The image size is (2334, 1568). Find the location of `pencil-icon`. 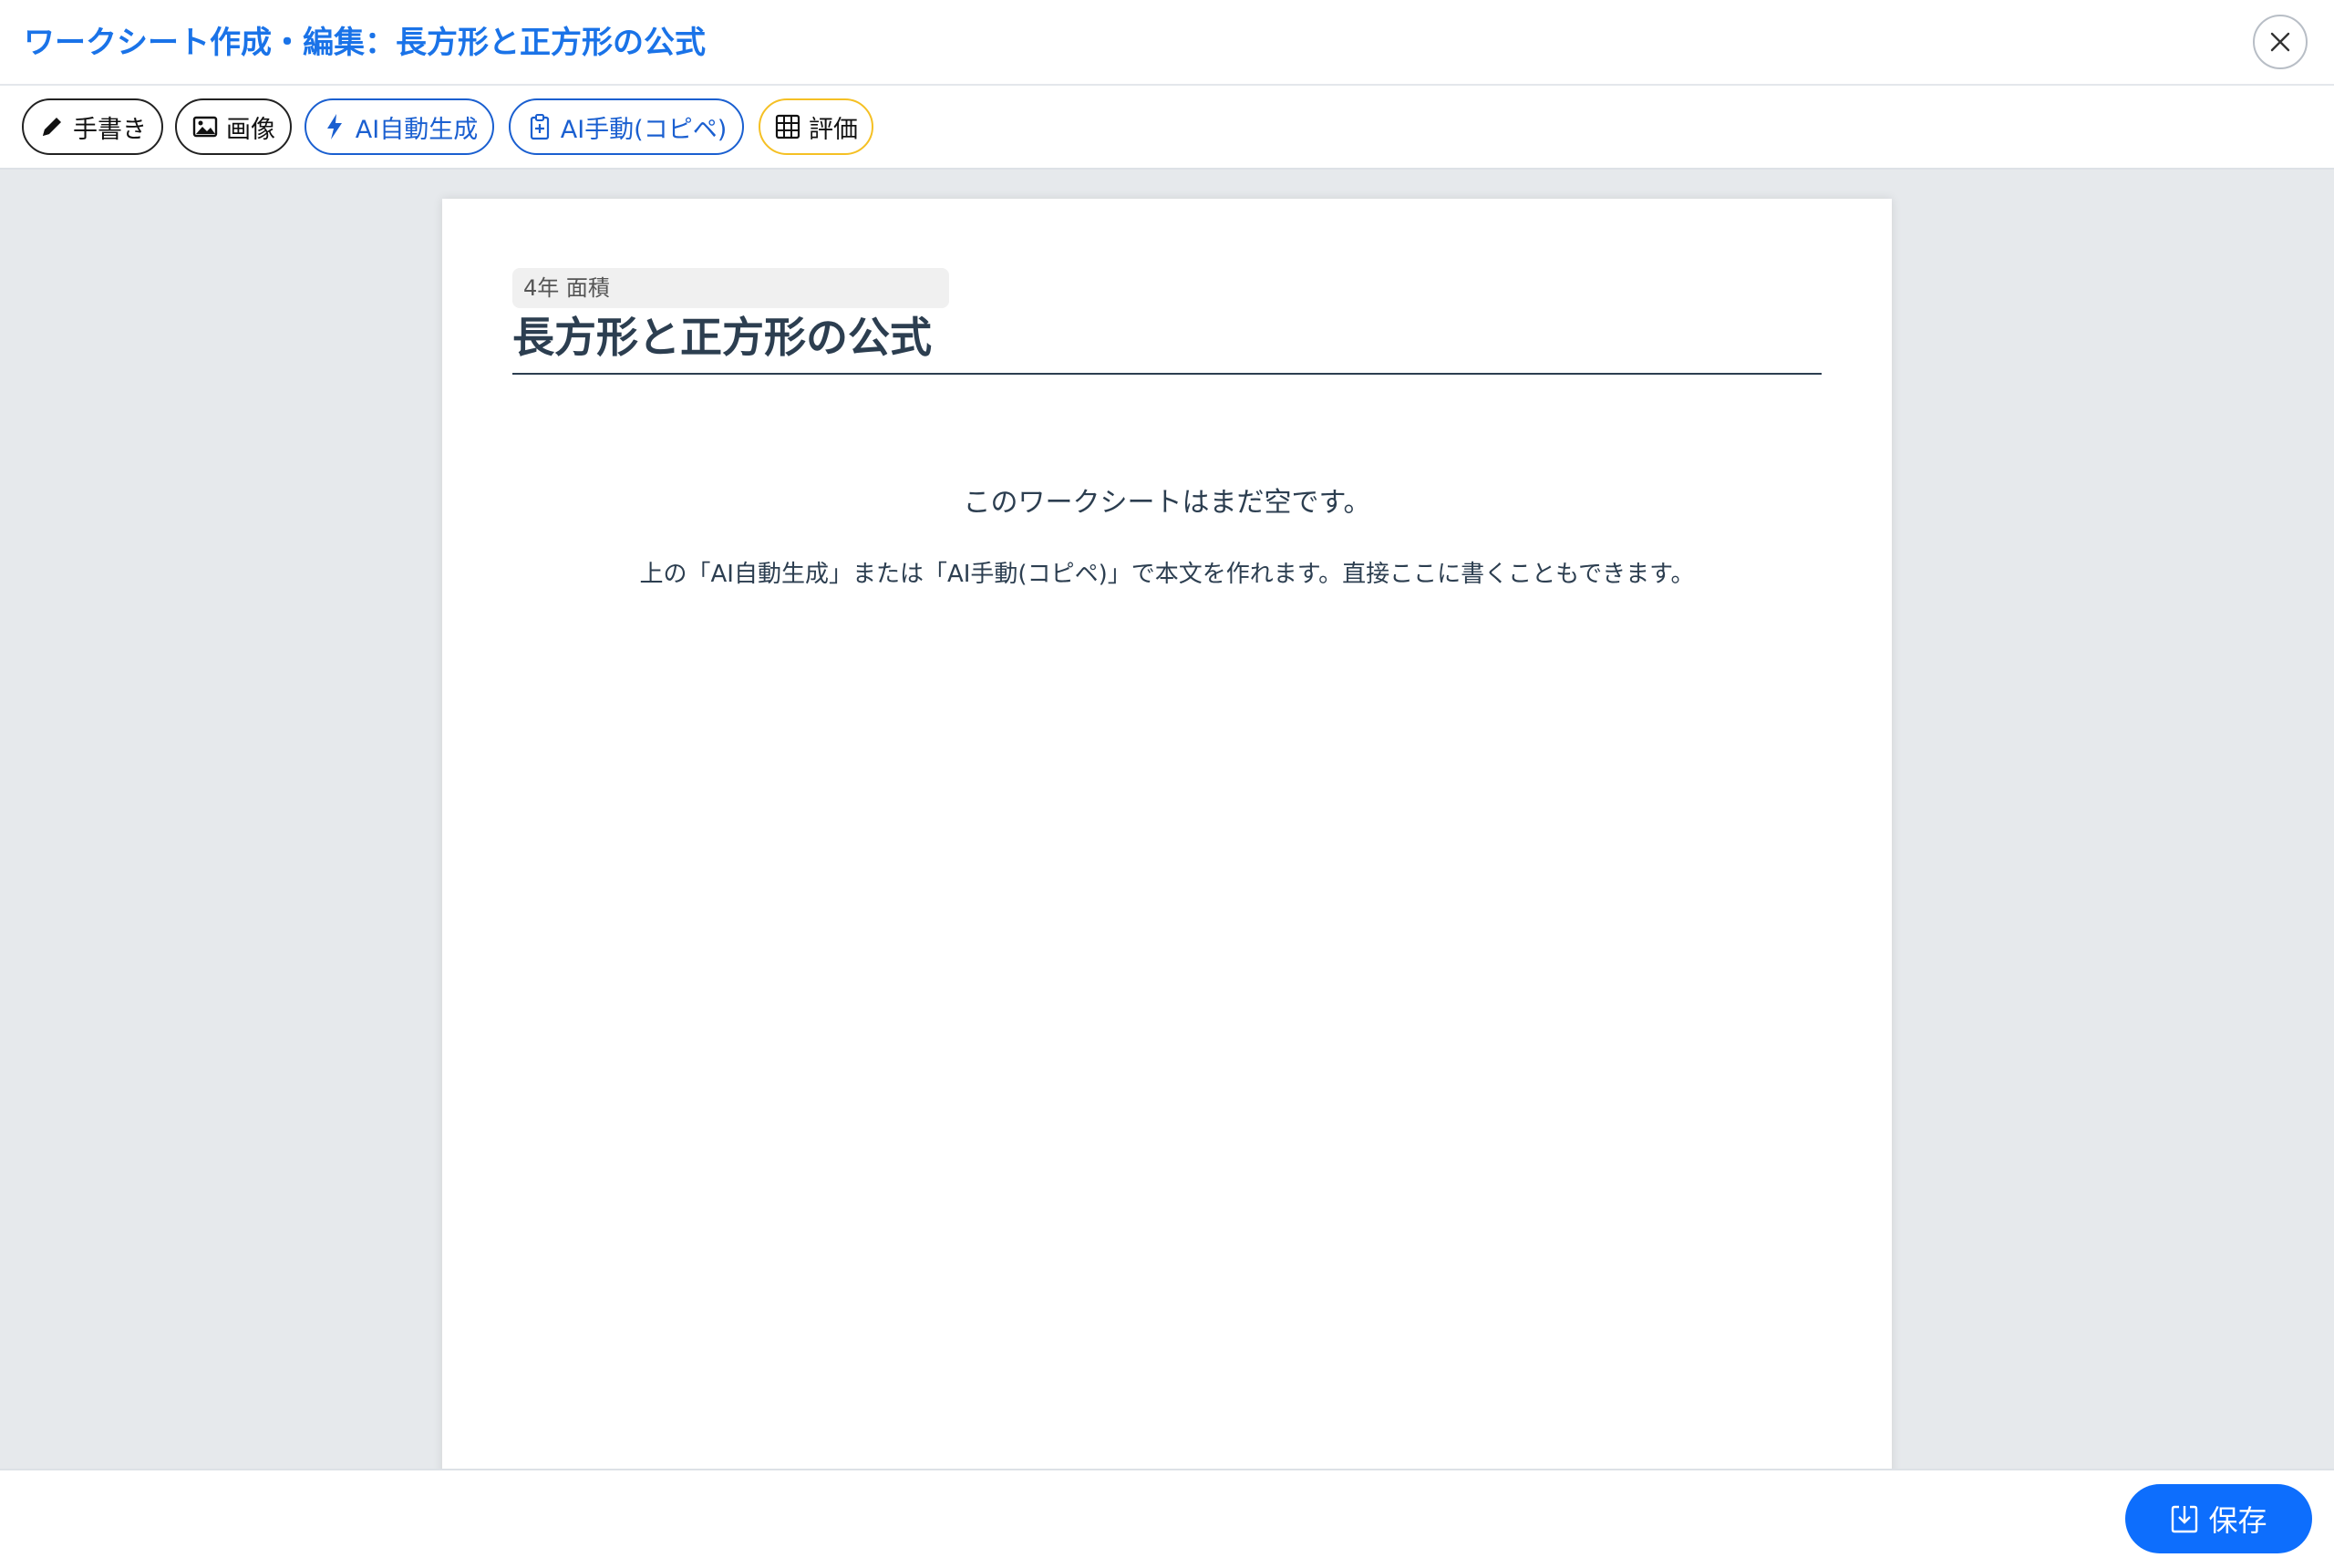

pencil-icon is located at coordinates (52, 126).